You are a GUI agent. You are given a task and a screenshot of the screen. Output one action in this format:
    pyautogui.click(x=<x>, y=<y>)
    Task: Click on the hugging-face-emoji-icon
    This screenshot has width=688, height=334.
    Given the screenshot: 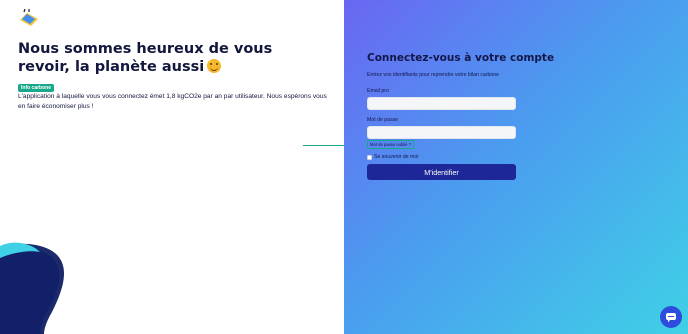 What is the action you would take?
    pyautogui.click(x=214, y=66)
    